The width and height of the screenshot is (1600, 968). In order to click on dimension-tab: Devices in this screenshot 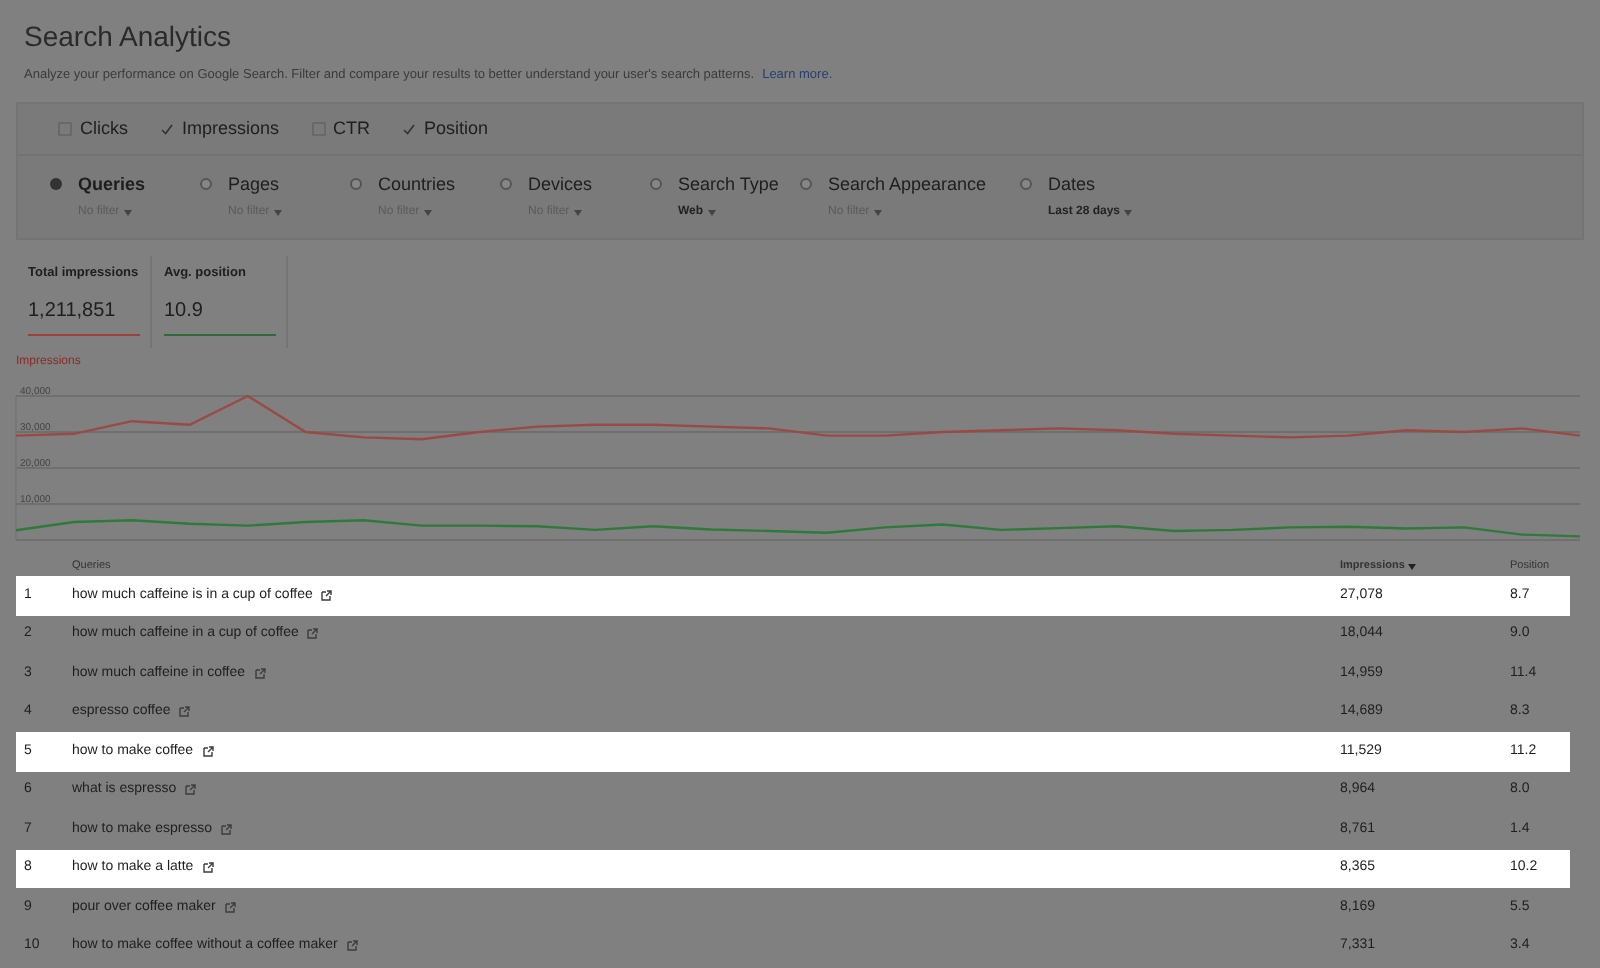, I will do `click(560, 186)`.